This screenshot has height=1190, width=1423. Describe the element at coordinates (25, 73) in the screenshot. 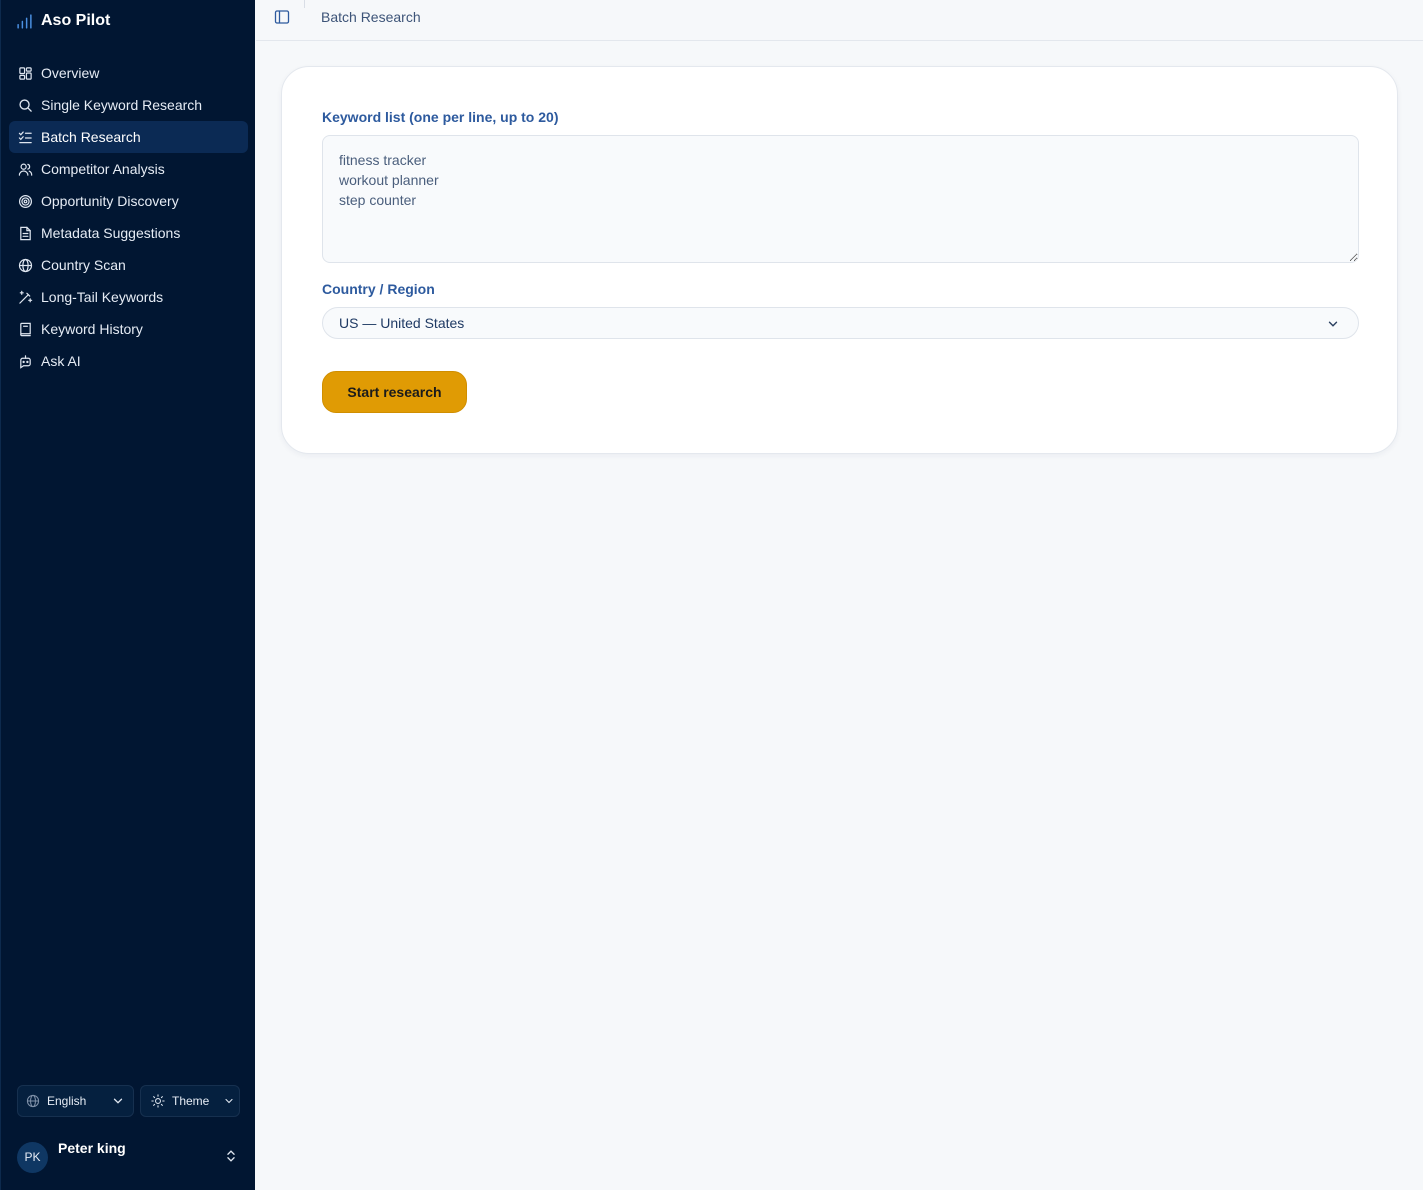

I see `grid-icon` at that location.